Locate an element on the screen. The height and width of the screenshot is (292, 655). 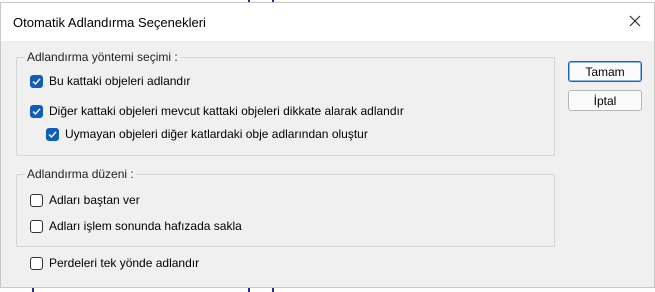
close-icon is located at coordinates (635, 21).